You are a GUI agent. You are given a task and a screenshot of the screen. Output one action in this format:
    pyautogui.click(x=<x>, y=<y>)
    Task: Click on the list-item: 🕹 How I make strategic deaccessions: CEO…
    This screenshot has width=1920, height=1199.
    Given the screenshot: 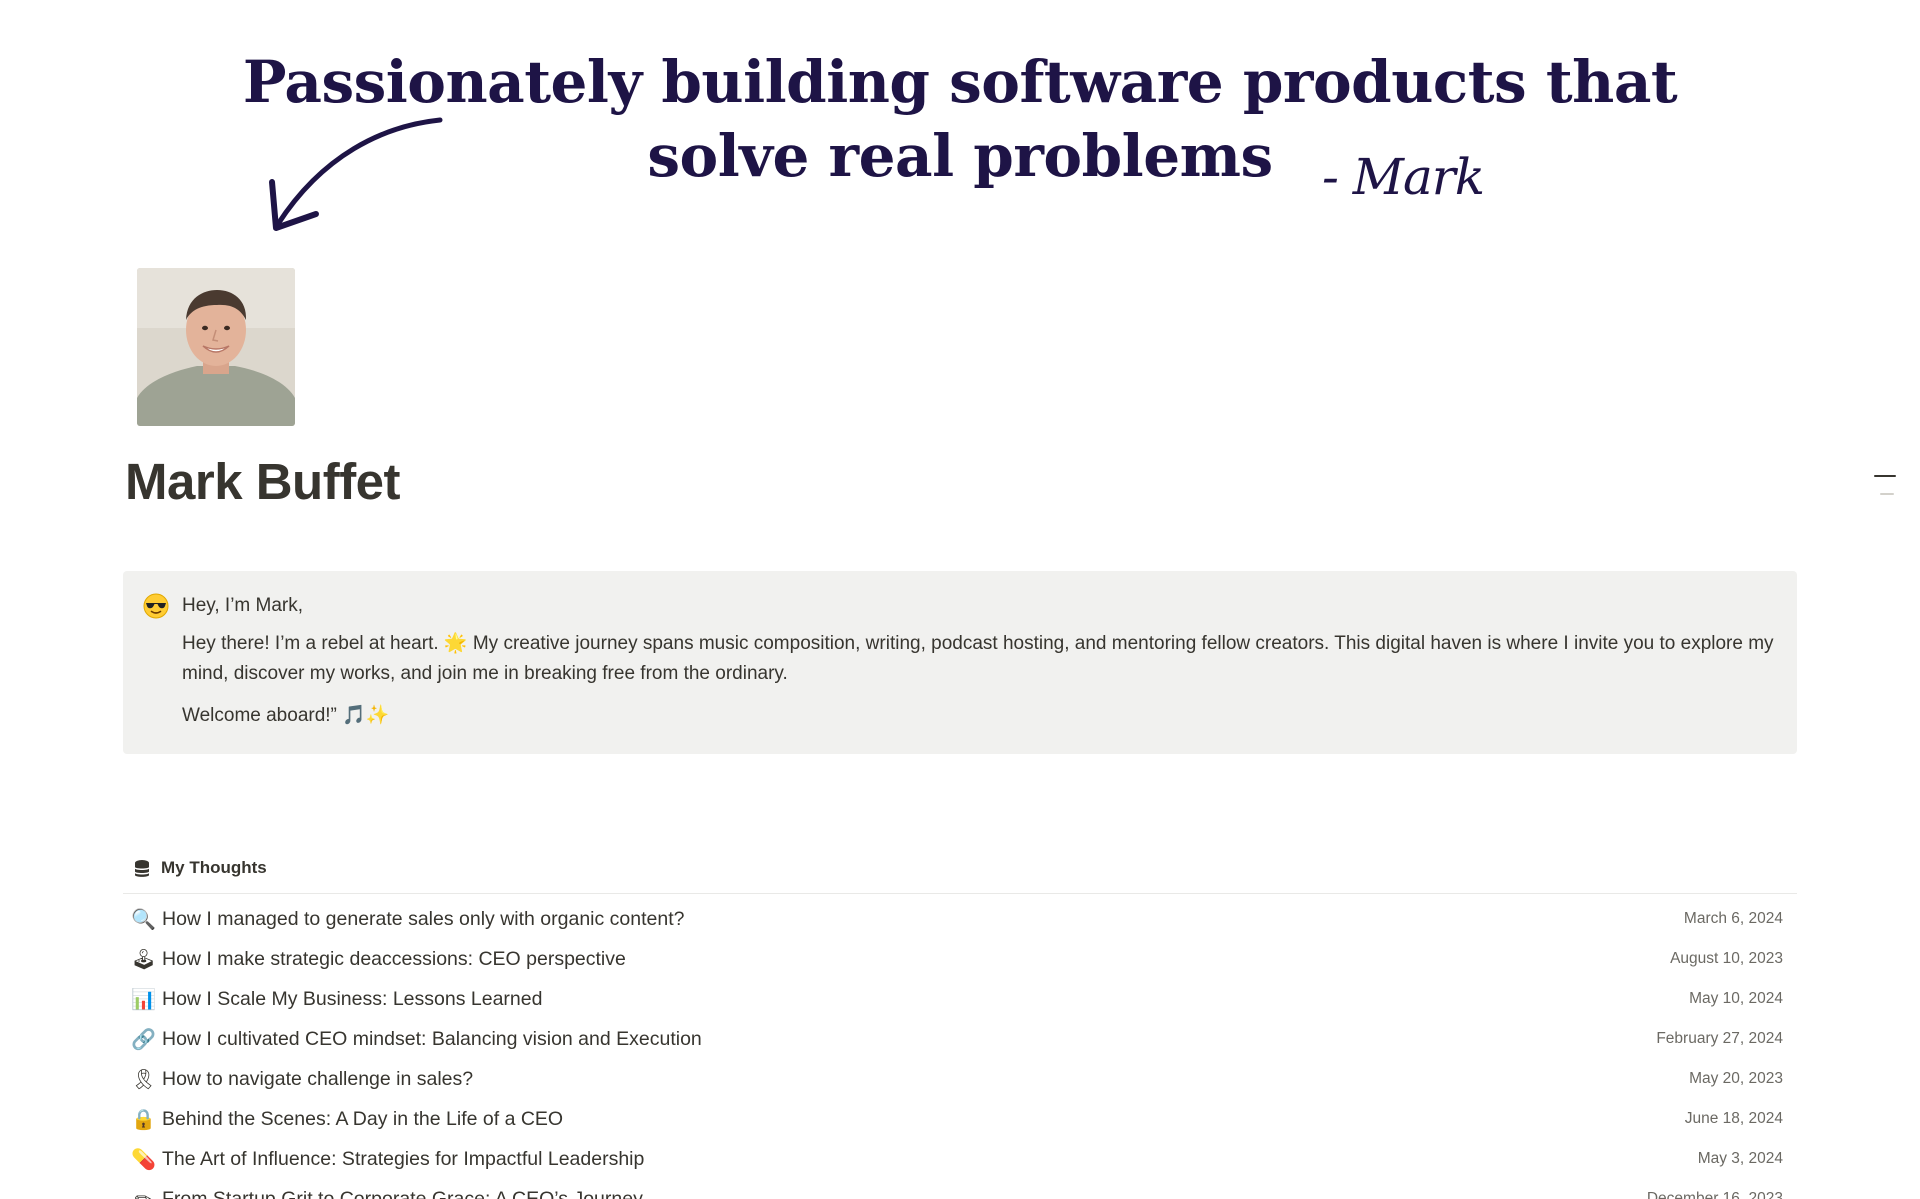 What is the action you would take?
    pyautogui.click(x=960, y=960)
    